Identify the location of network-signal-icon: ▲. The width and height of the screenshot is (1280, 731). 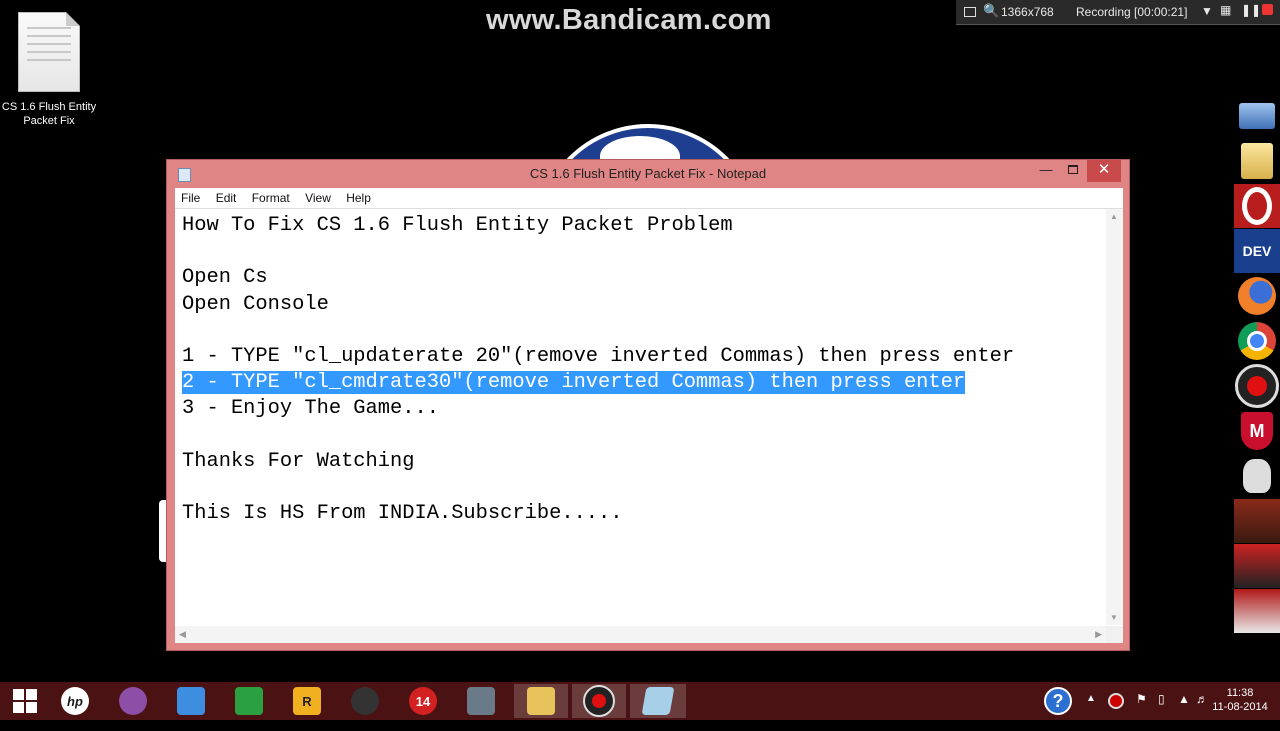
(1184, 711).